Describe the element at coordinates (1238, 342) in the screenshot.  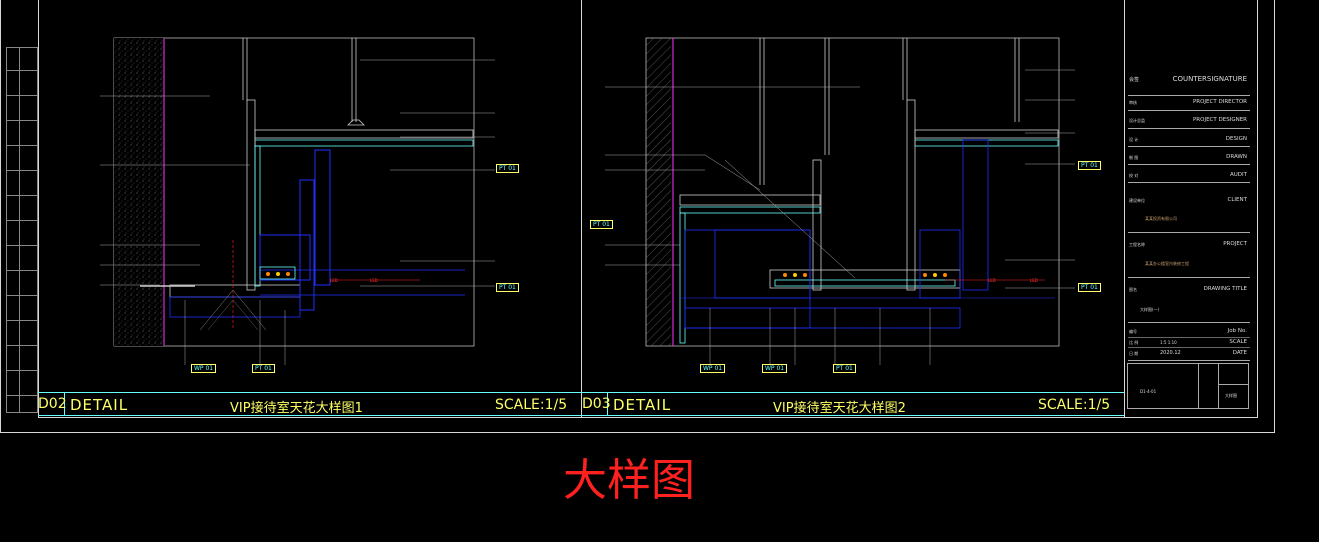
I see `tb-scale-label: SCALE` at that location.